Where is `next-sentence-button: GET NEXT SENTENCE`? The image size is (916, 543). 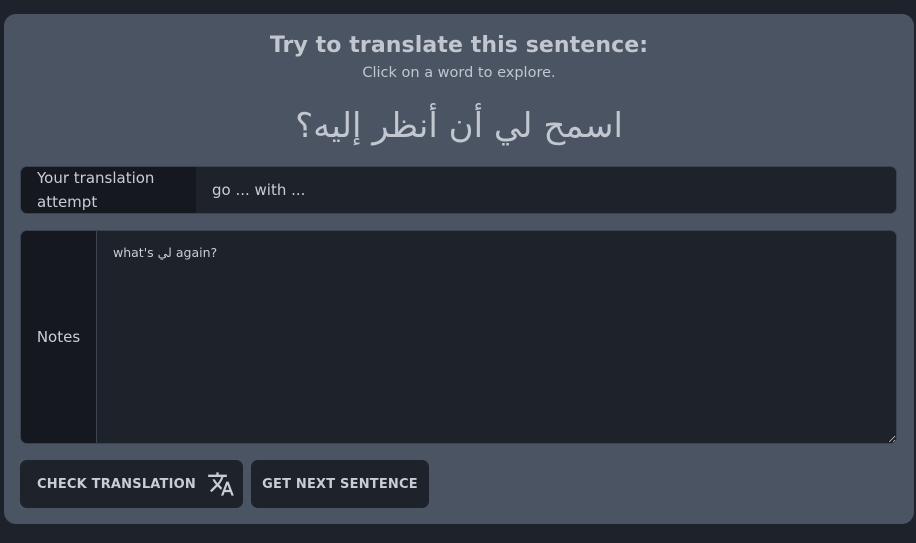
next-sentence-button: GET NEXT SENTENCE is located at coordinates (340, 484).